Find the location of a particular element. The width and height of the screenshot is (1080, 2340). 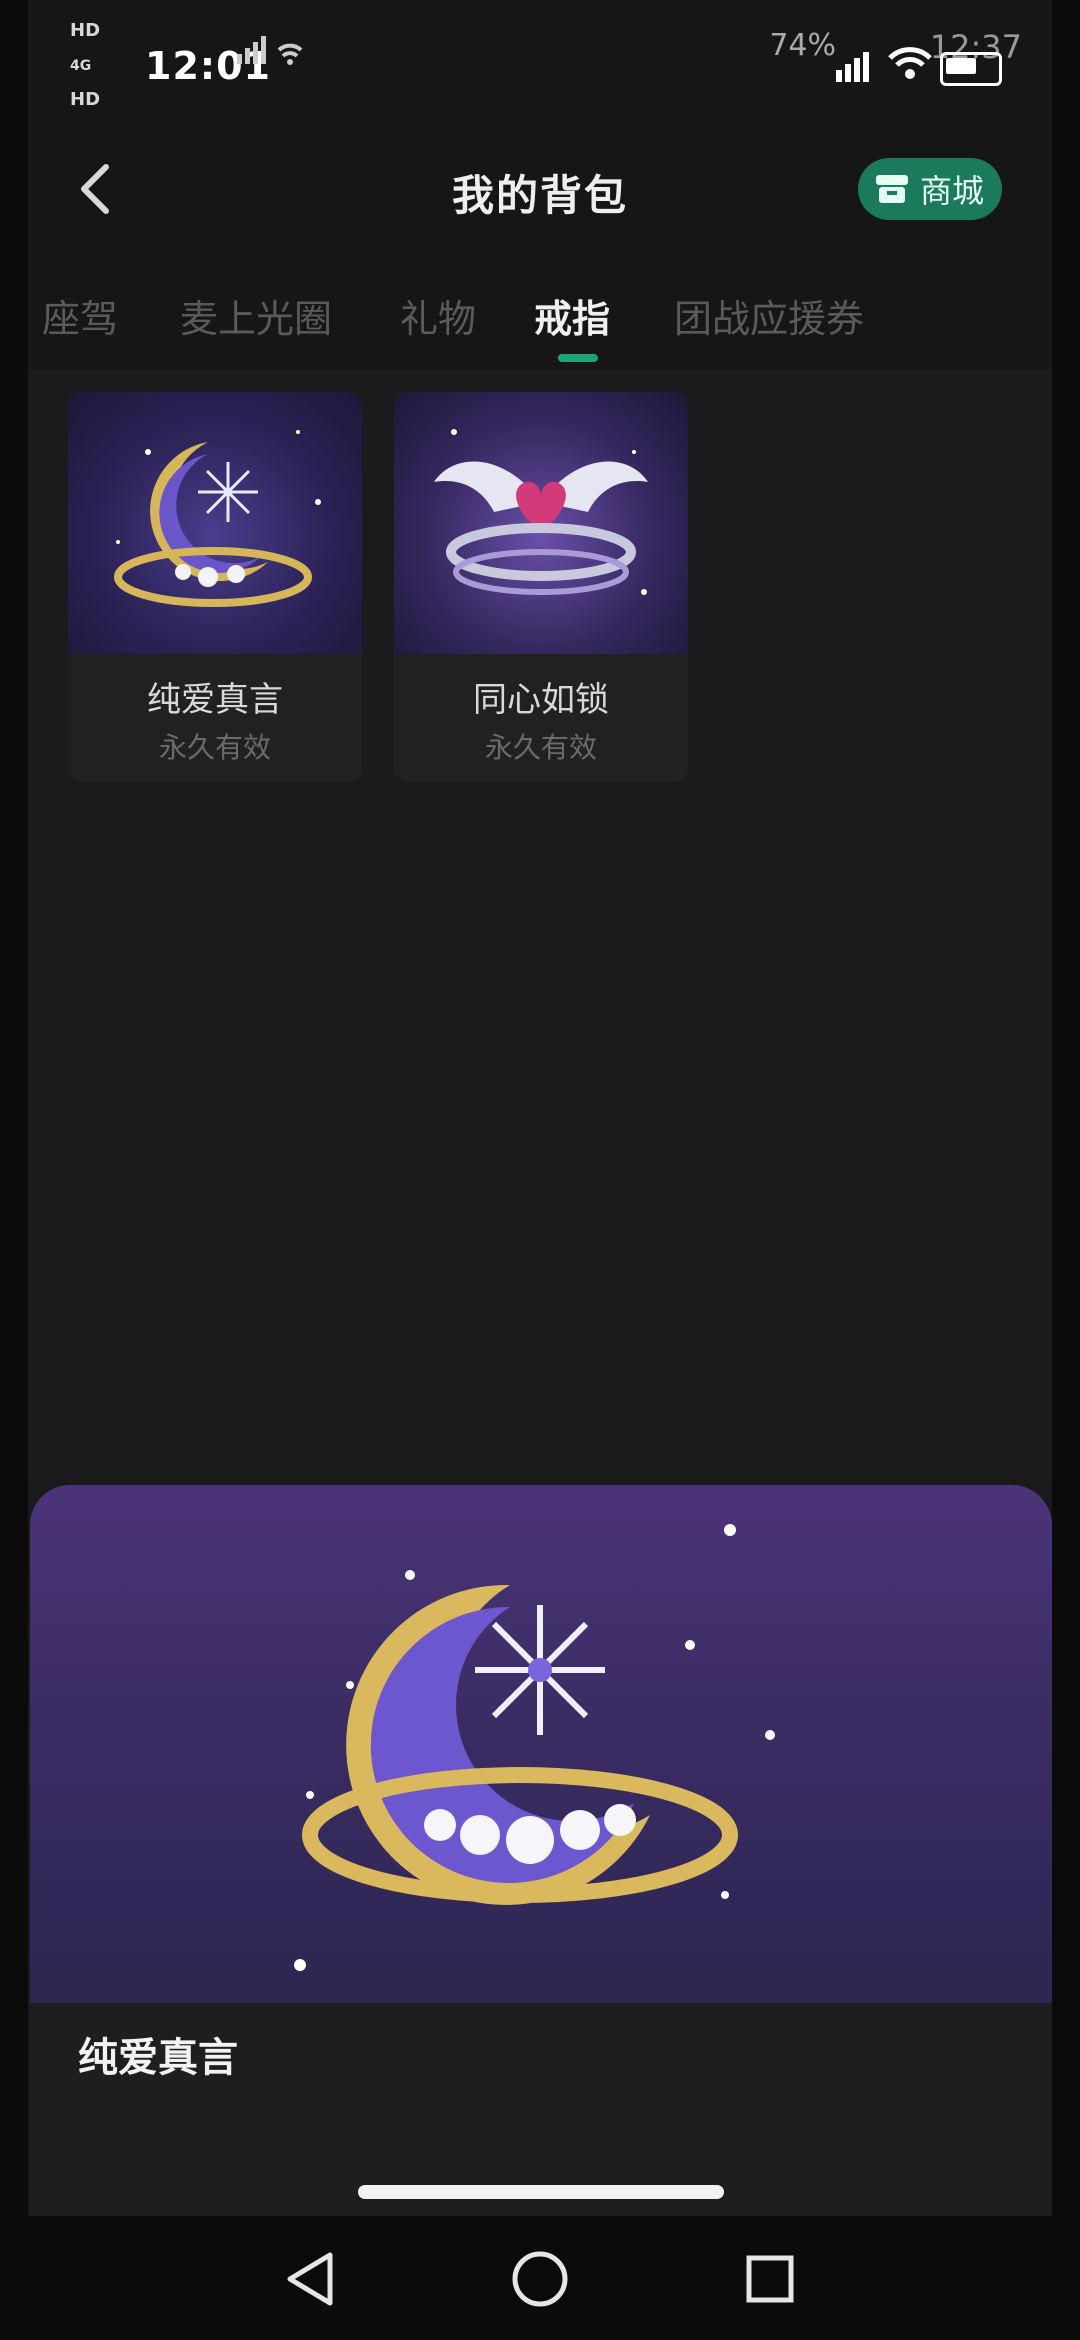

tab-rings: 戒指 is located at coordinates (572, 315).